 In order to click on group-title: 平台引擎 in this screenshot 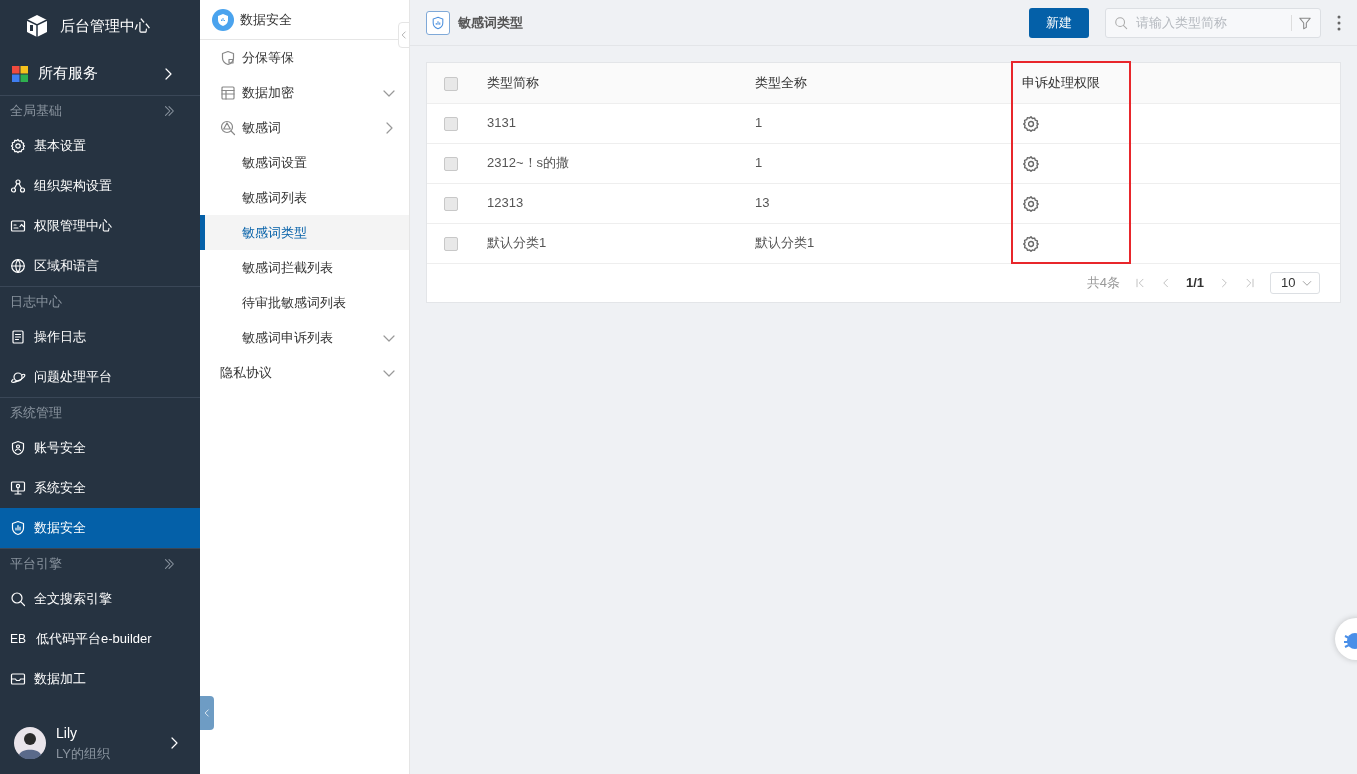, I will do `click(36, 564)`.